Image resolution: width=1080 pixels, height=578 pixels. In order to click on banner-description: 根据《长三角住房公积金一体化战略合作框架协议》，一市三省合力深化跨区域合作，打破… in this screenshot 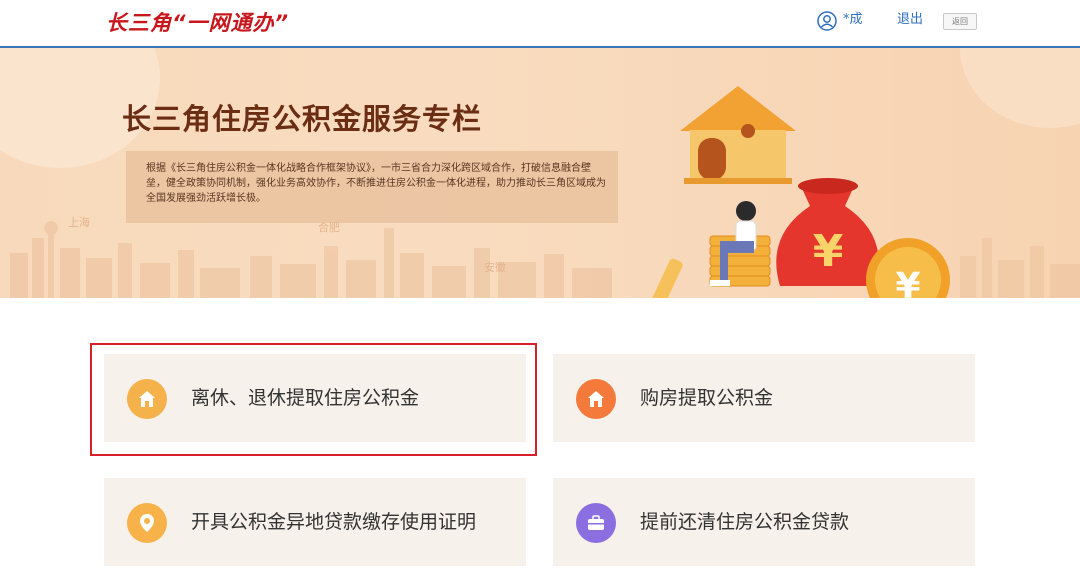, I will do `click(372, 187)`.